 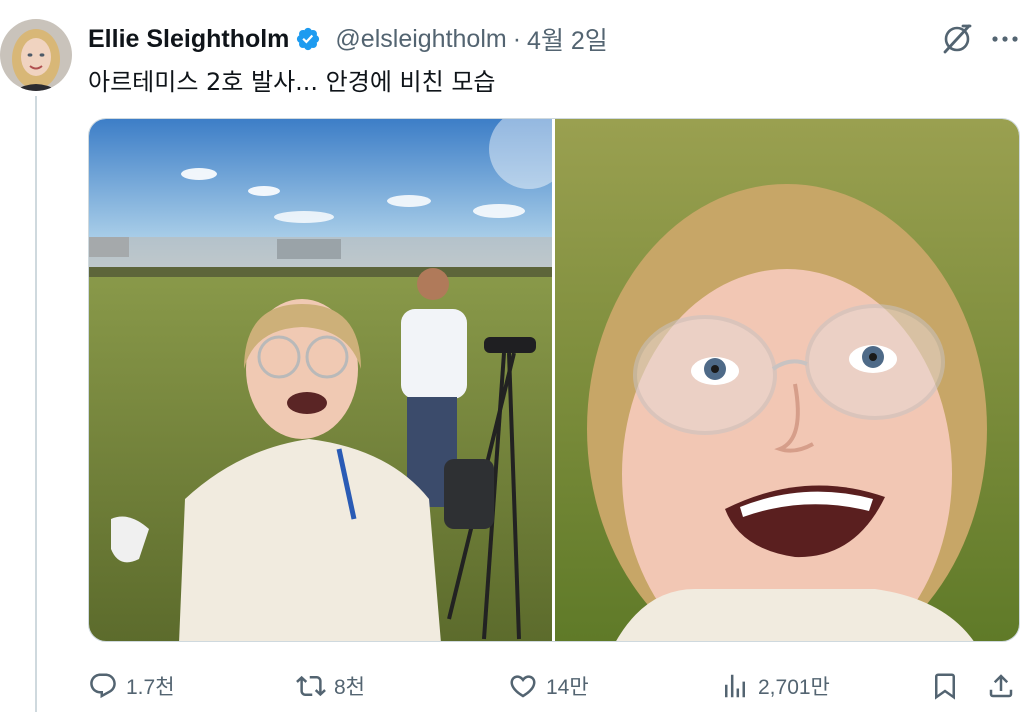 What do you see at coordinates (735, 686) in the screenshot?
I see `views-icon` at bounding box center [735, 686].